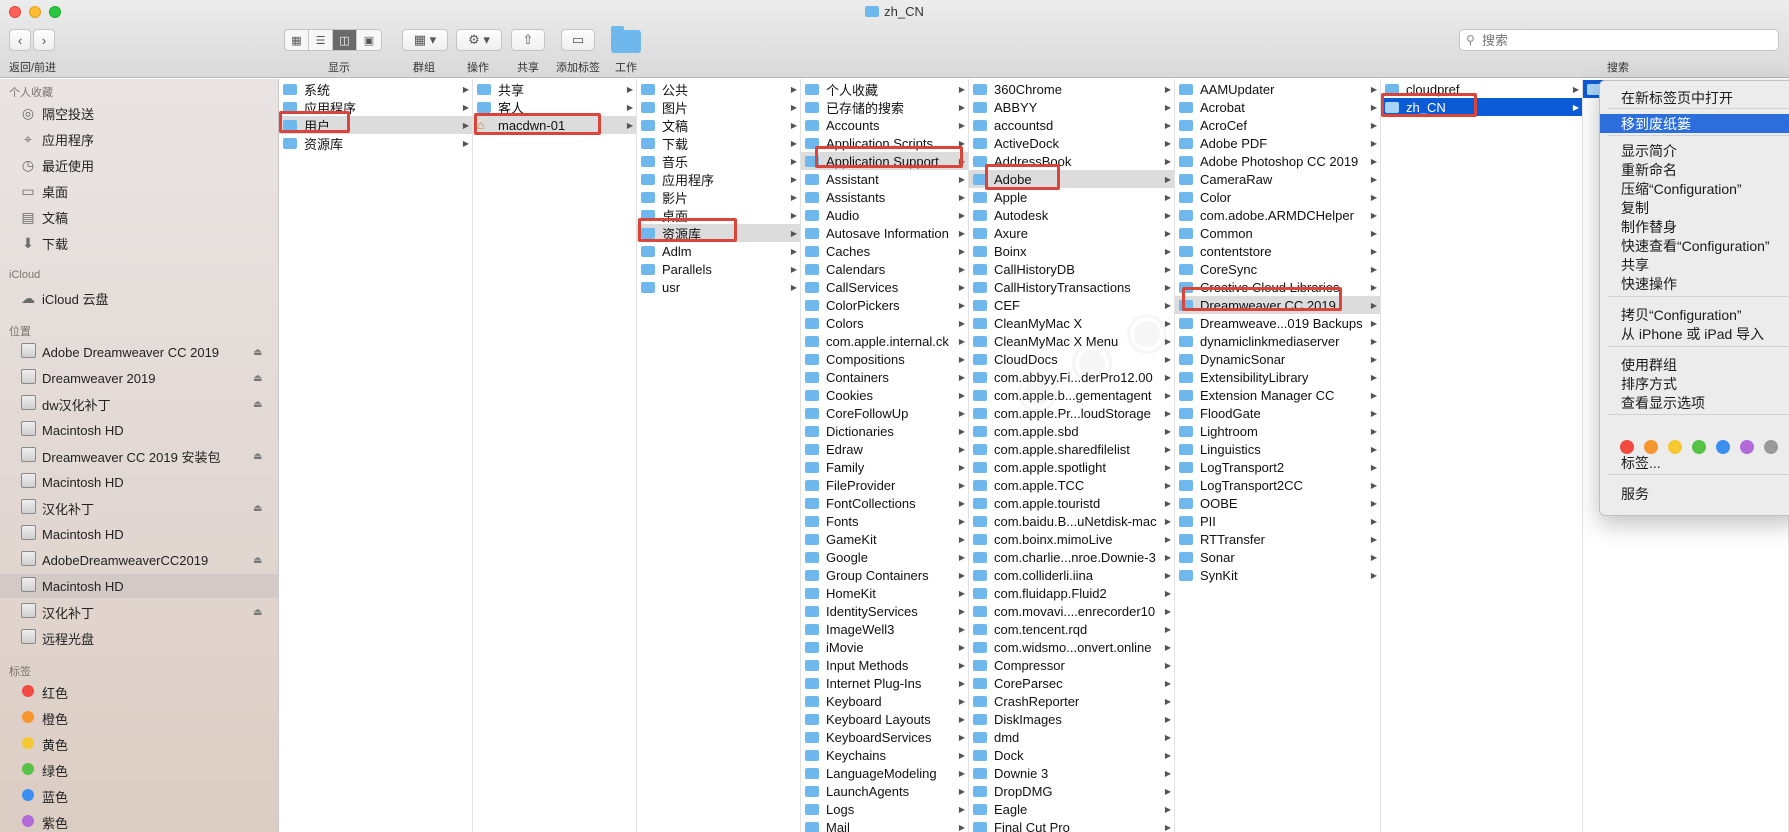  What do you see at coordinates (1277, 89) in the screenshot?
I see `folder-row: AAMUpdater ▶` at bounding box center [1277, 89].